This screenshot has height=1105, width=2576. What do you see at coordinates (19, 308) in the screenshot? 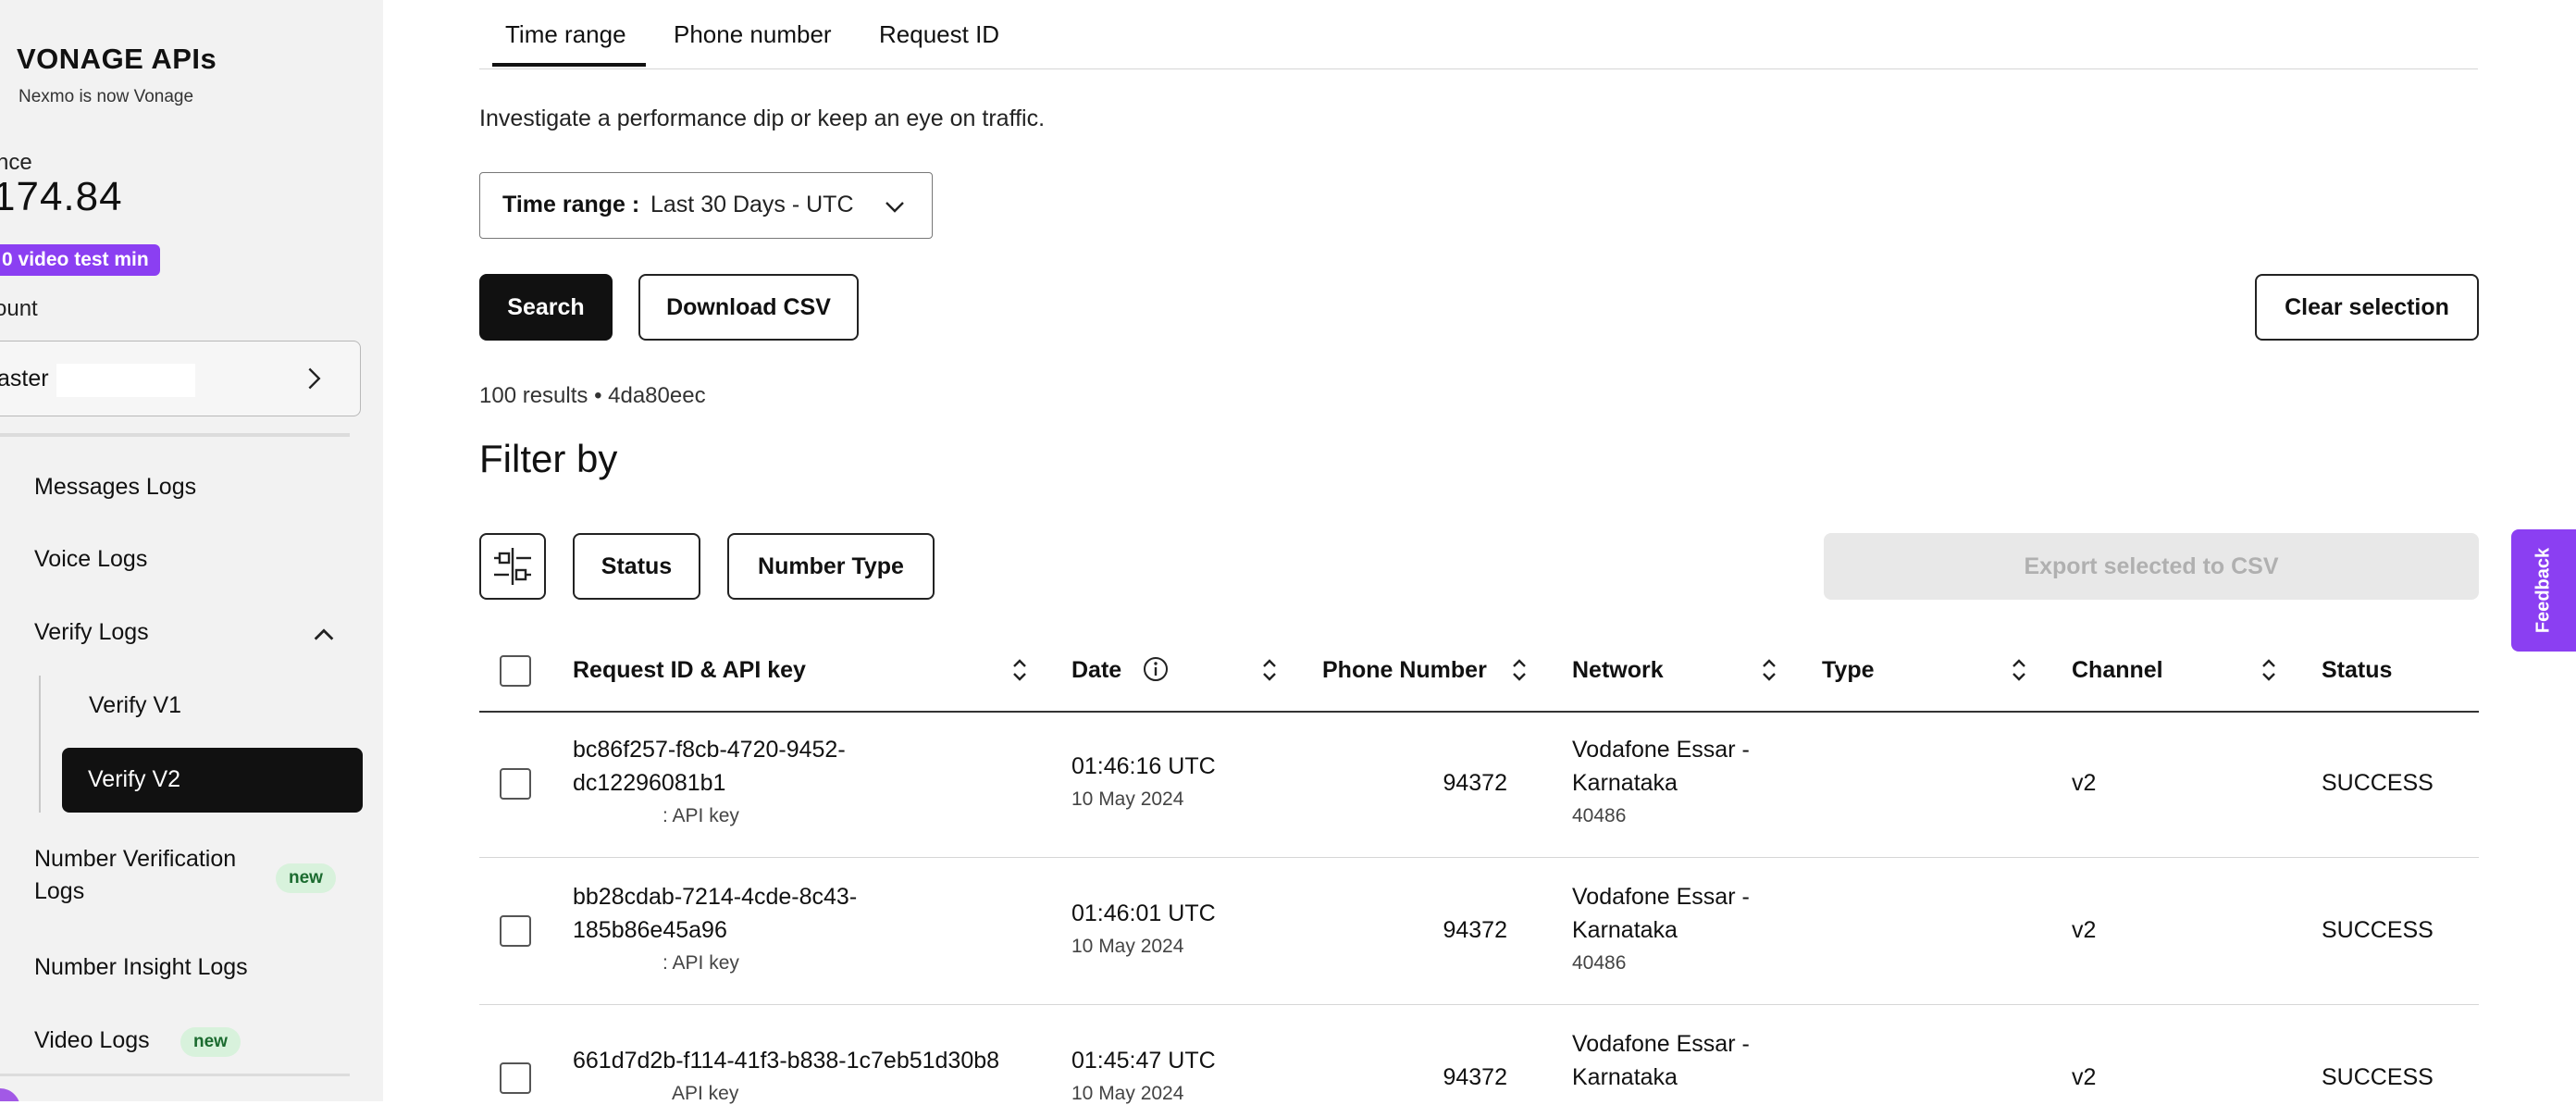
I see `account-label: ount` at bounding box center [19, 308].